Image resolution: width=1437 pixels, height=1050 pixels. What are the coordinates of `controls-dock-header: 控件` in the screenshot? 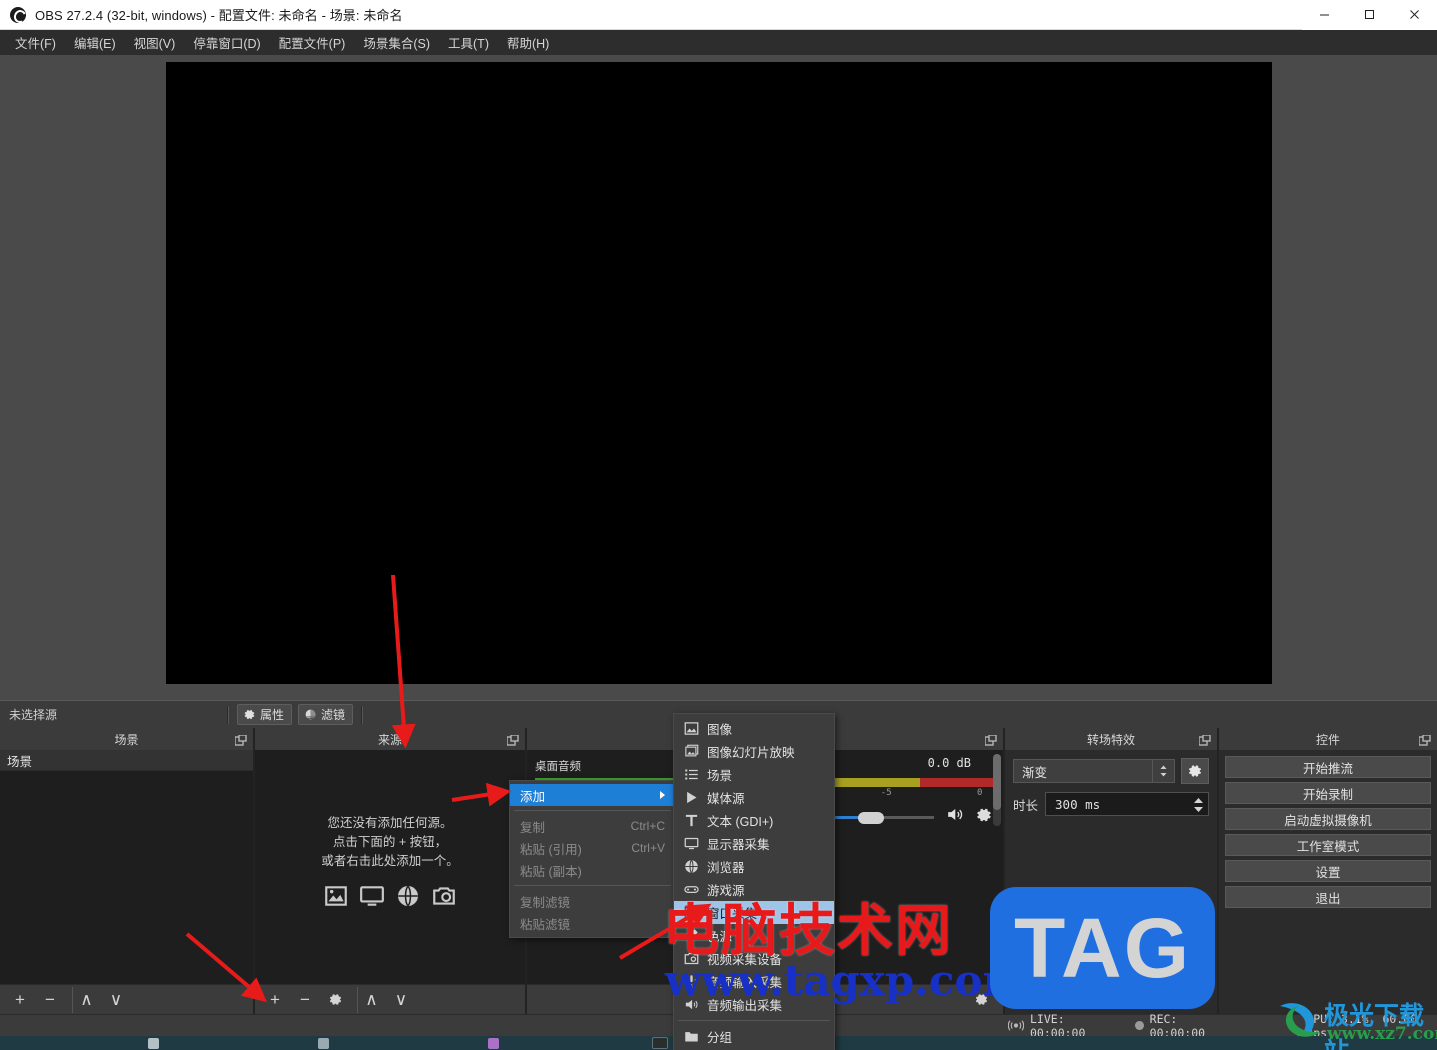 It's located at (1328, 739).